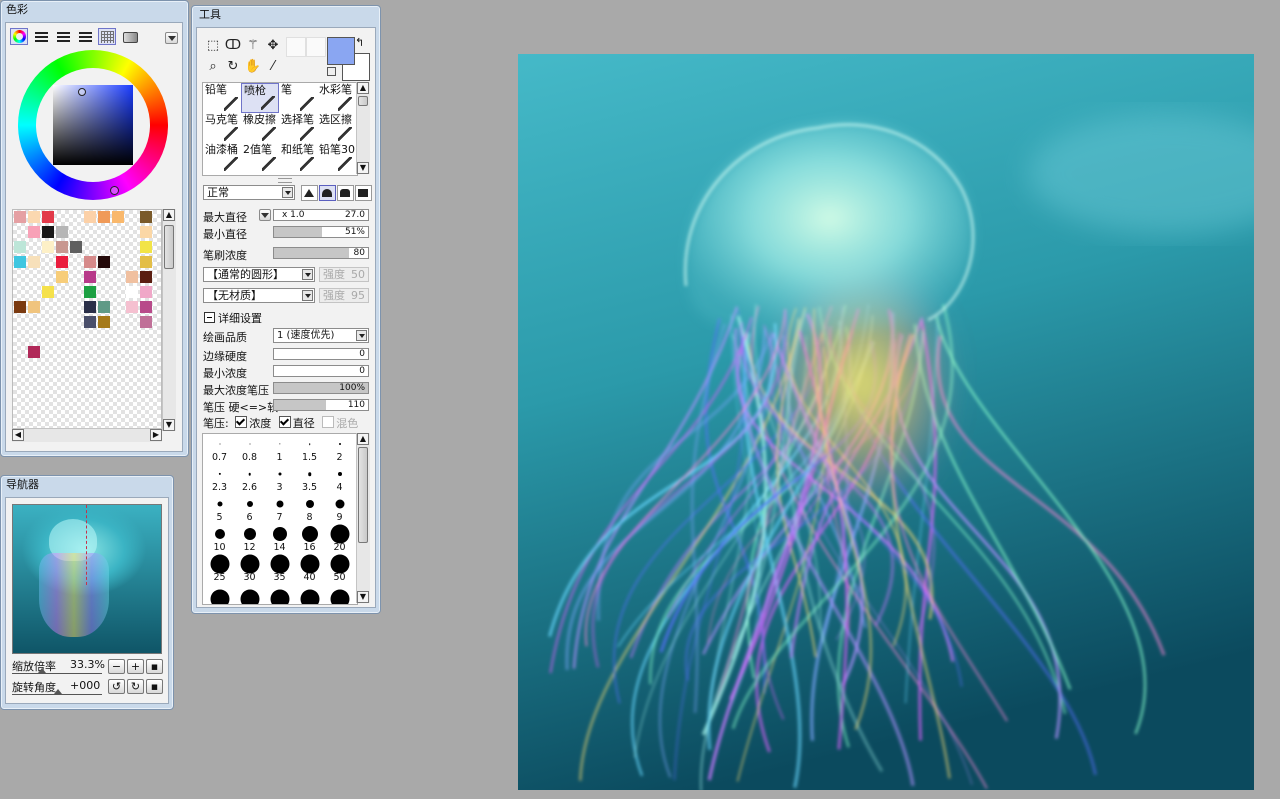 This screenshot has height=799, width=1280. I want to click on detail-settings-label: 详细设置, so click(240, 318).